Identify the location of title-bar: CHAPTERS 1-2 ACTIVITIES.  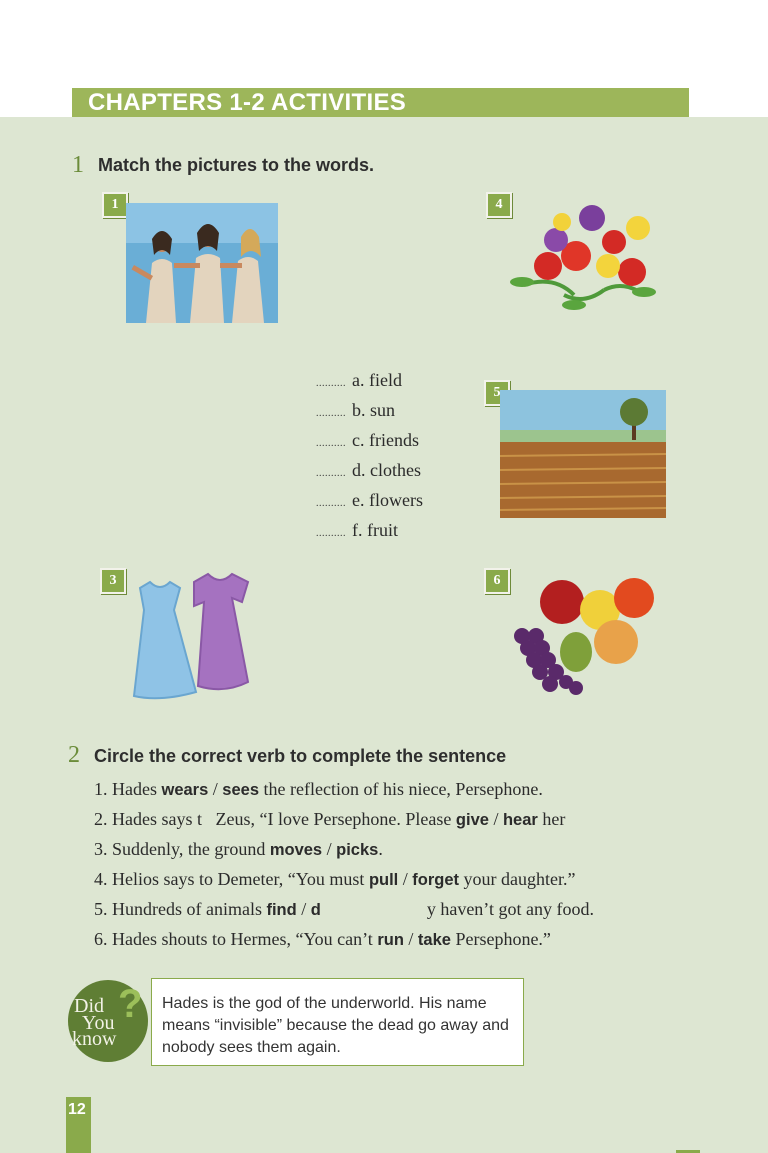
(380, 102).